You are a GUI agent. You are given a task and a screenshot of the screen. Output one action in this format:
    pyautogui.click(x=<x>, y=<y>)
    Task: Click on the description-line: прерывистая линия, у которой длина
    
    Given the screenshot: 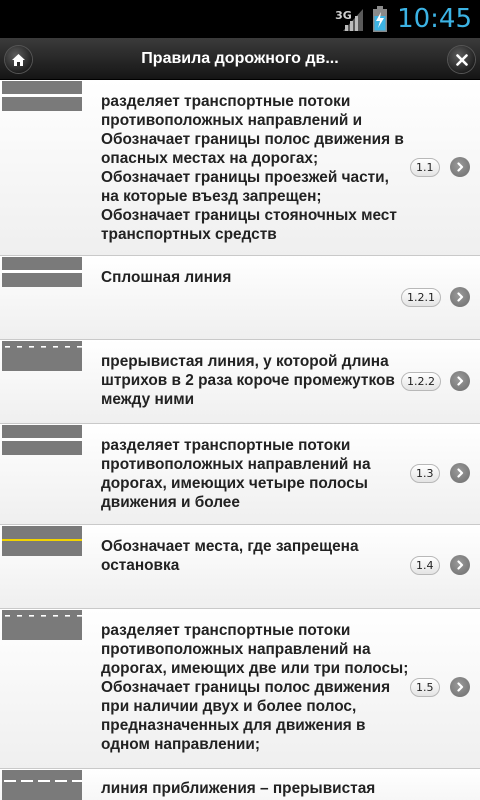 What is the action you would take?
    pyautogui.click(x=245, y=361)
    